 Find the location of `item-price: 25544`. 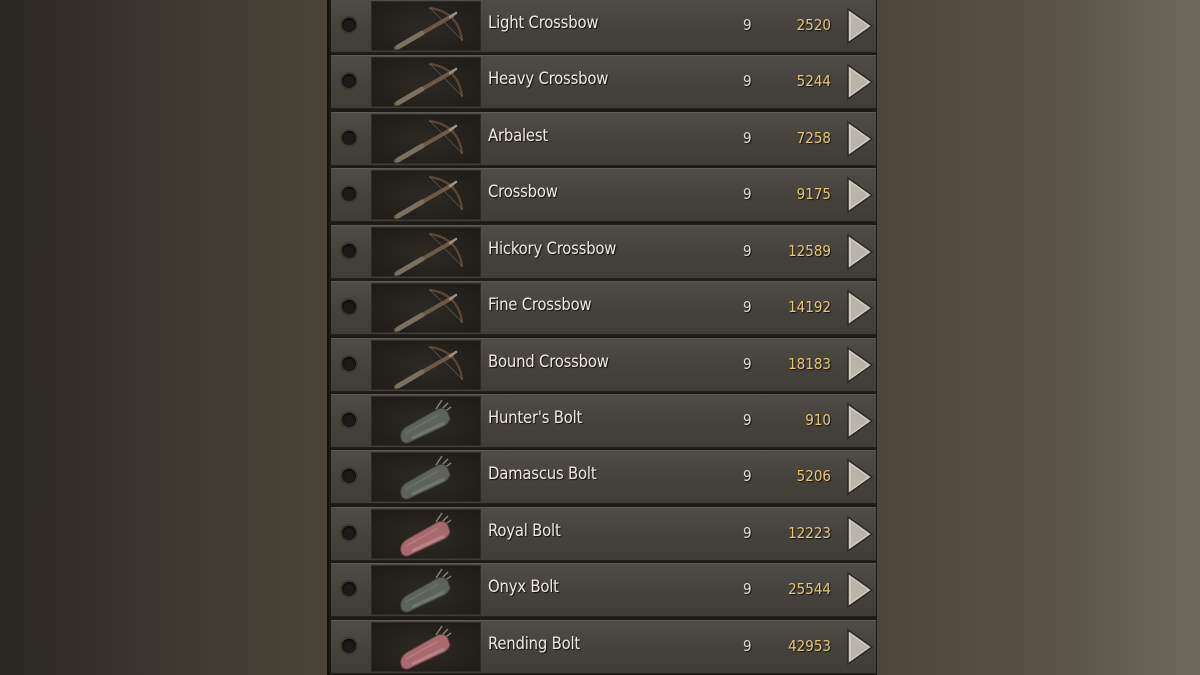

item-price: 25544 is located at coordinates (809, 589).